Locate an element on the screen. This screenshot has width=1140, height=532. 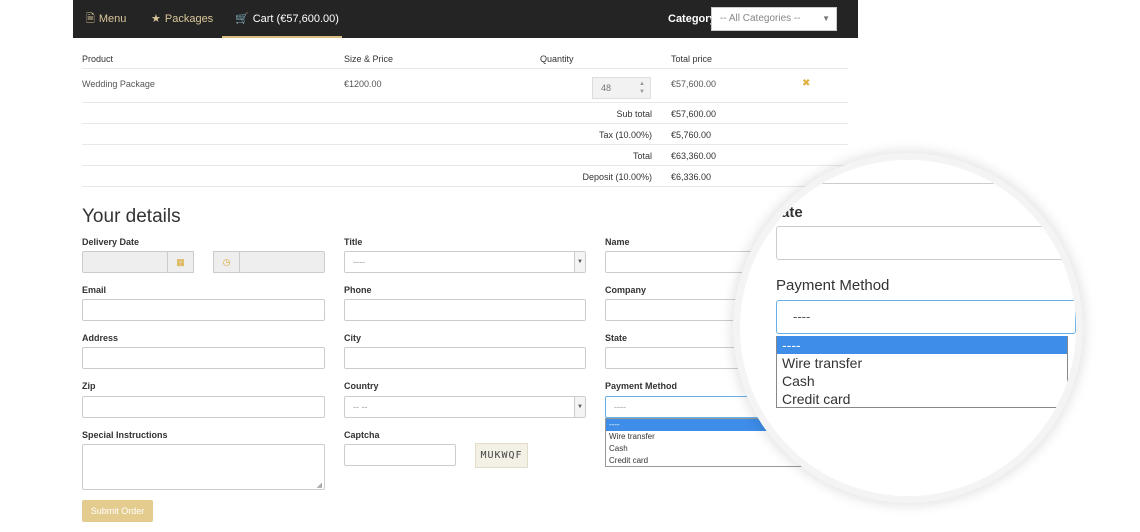
title-select: ---- ▼ is located at coordinates (465, 262).